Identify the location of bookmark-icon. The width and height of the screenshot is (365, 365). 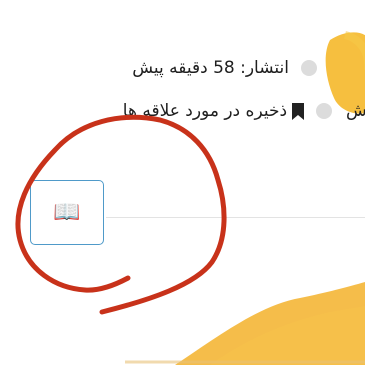
(298, 111).